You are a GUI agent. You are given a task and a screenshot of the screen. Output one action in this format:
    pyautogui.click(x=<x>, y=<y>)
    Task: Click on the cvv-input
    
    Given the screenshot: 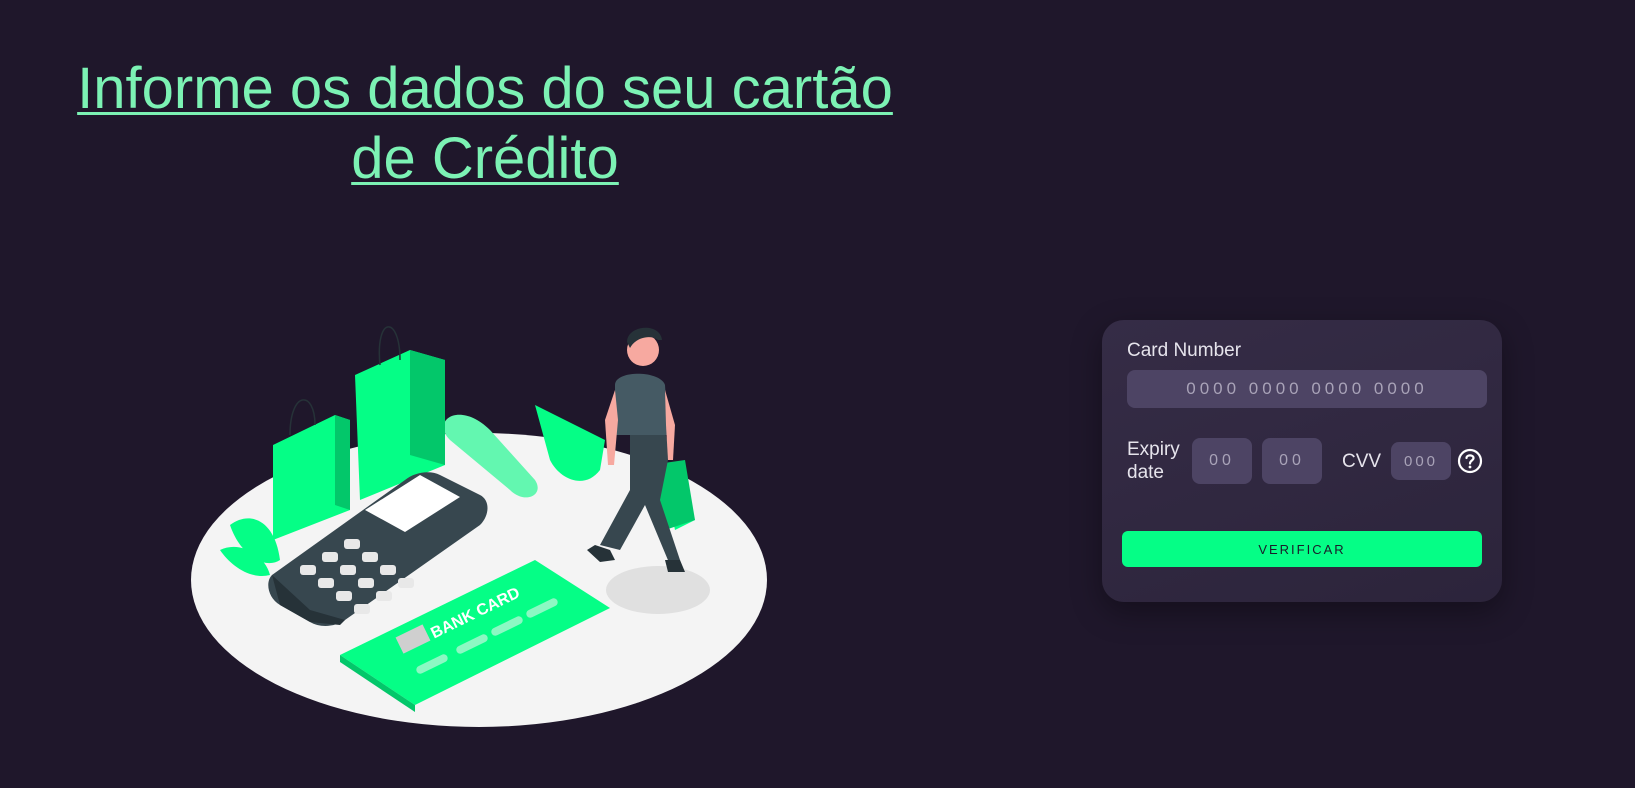 What is the action you would take?
    pyautogui.click(x=1421, y=461)
    